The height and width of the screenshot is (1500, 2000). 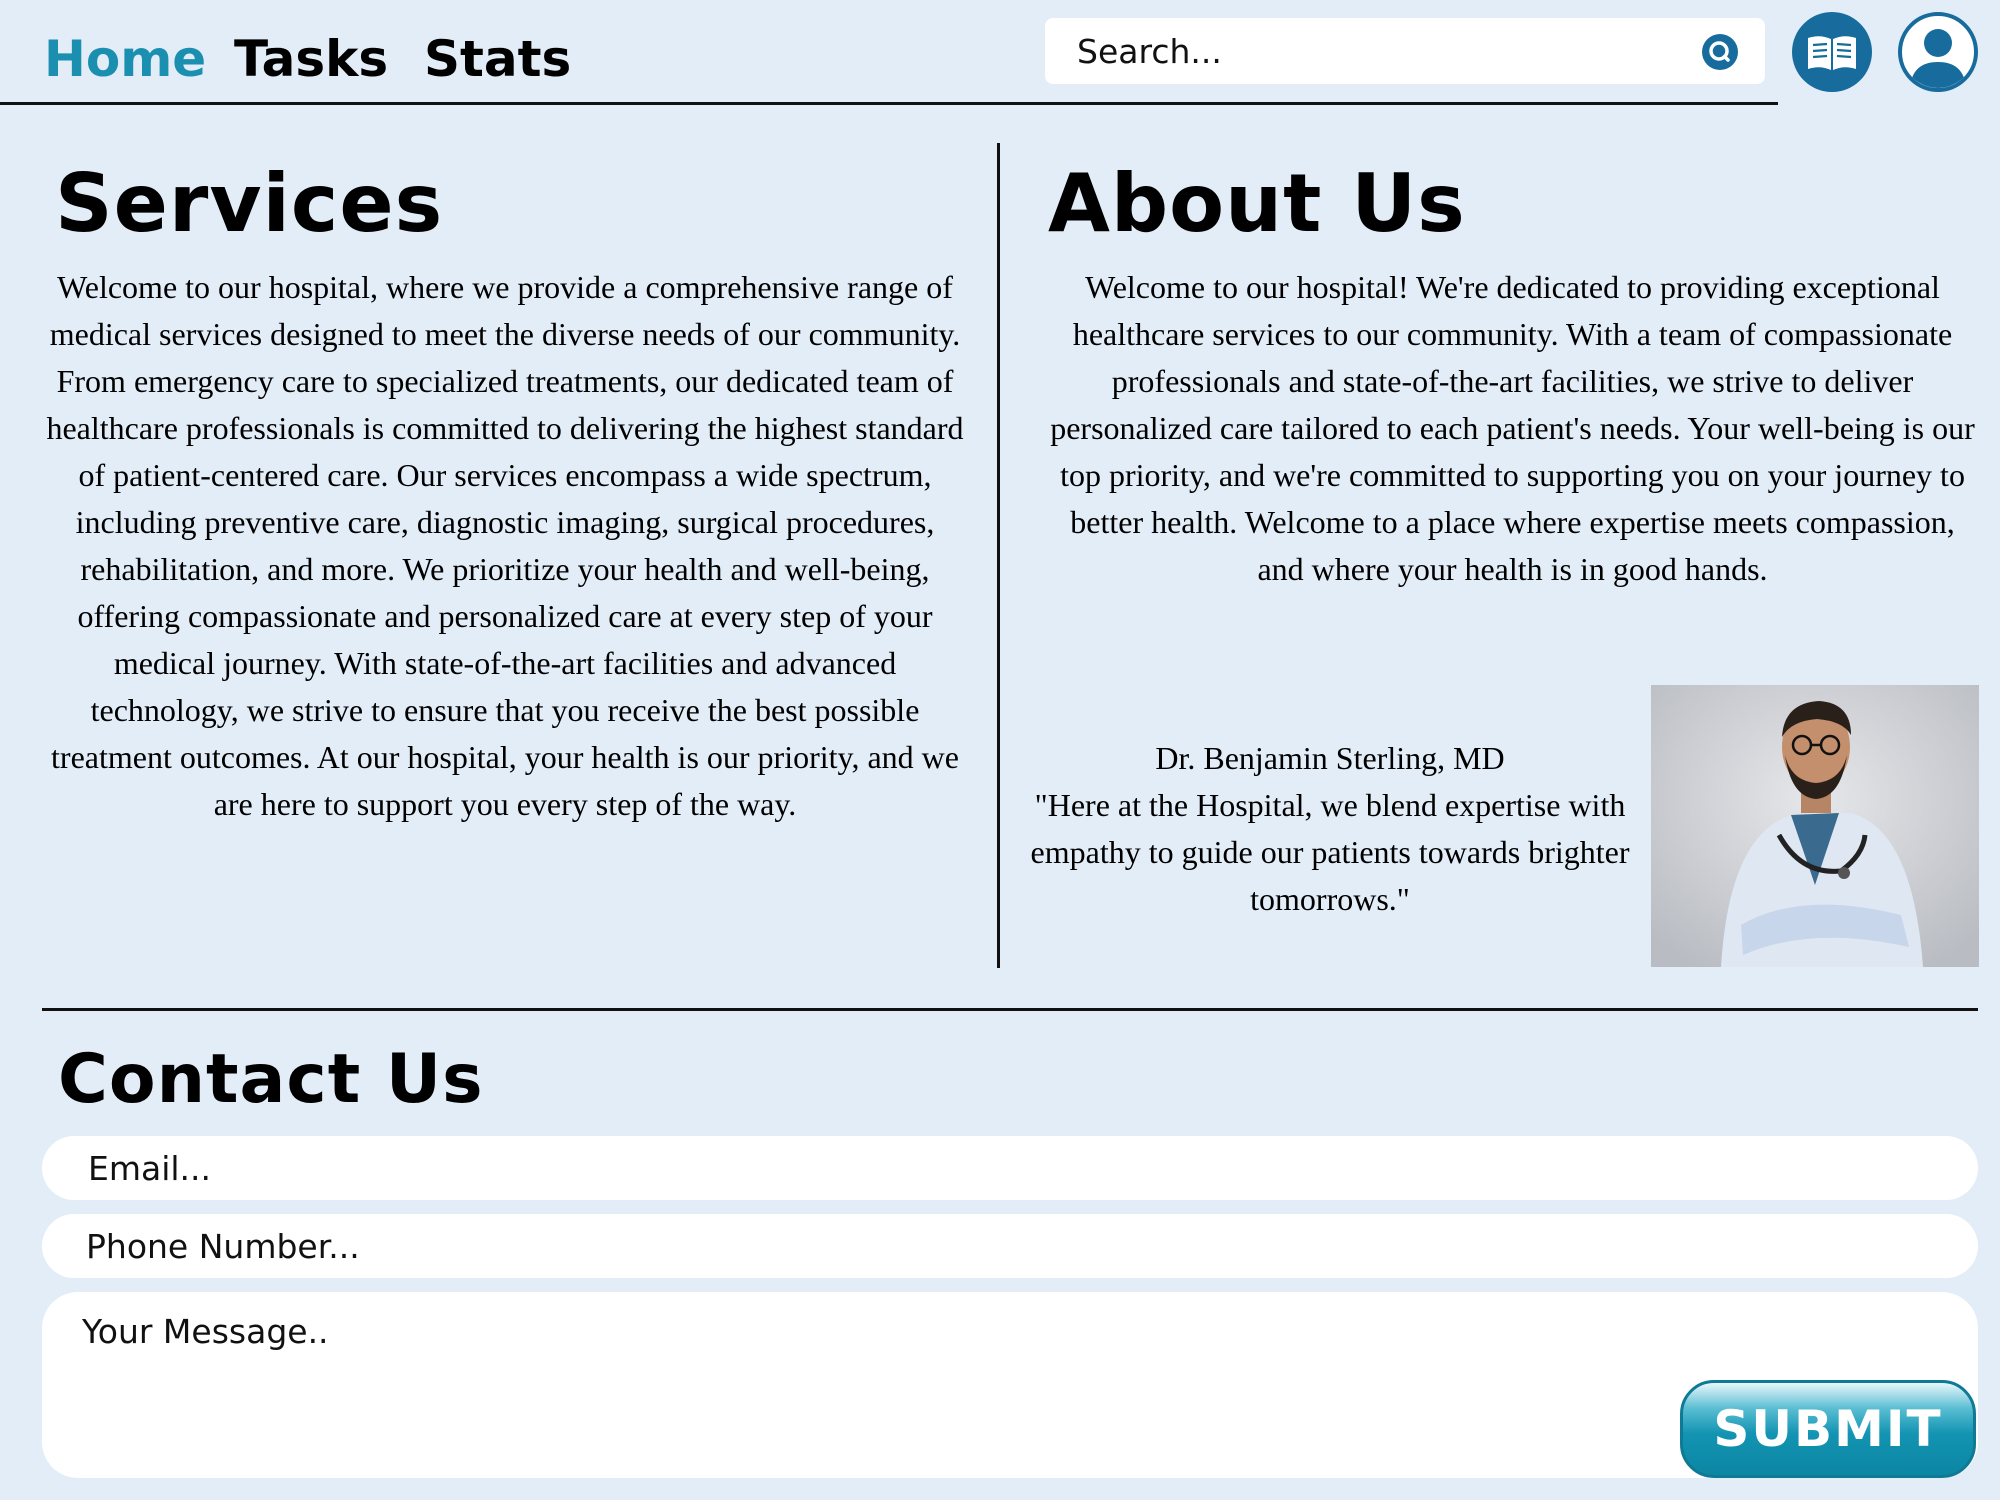 I want to click on book-button, so click(x=1832, y=52).